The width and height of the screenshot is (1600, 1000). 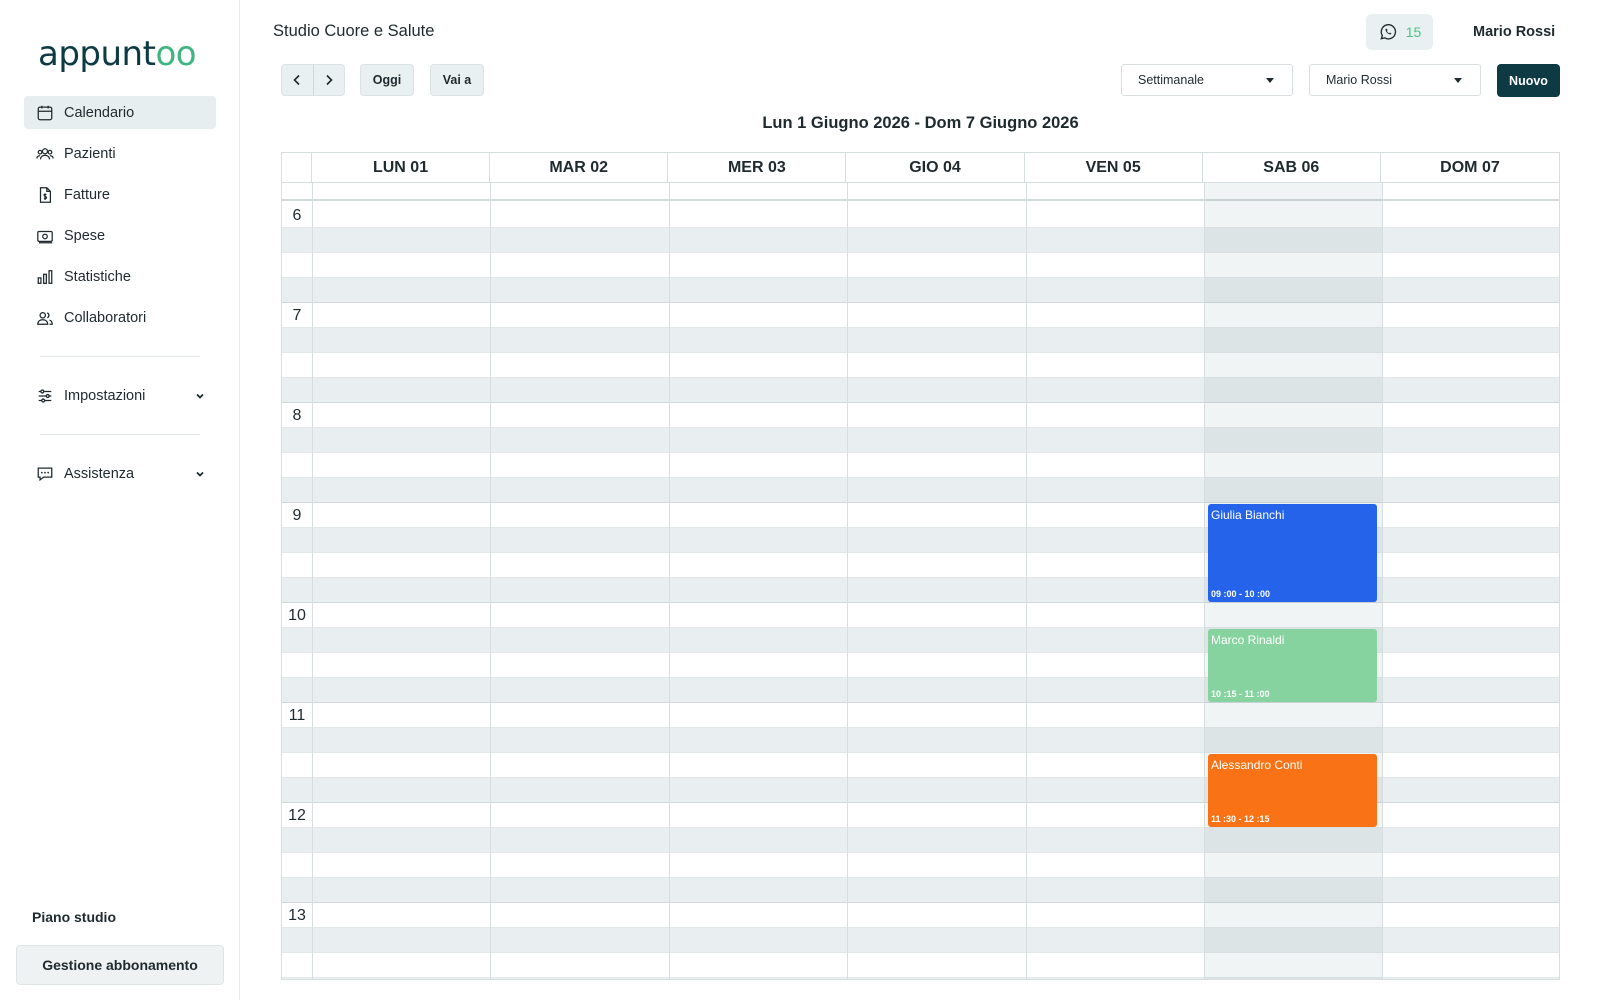 What do you see at coordinates (1207, 80) in the screenshot?
I see `view-select: Settimanale` at bounding box center [1207, 80].